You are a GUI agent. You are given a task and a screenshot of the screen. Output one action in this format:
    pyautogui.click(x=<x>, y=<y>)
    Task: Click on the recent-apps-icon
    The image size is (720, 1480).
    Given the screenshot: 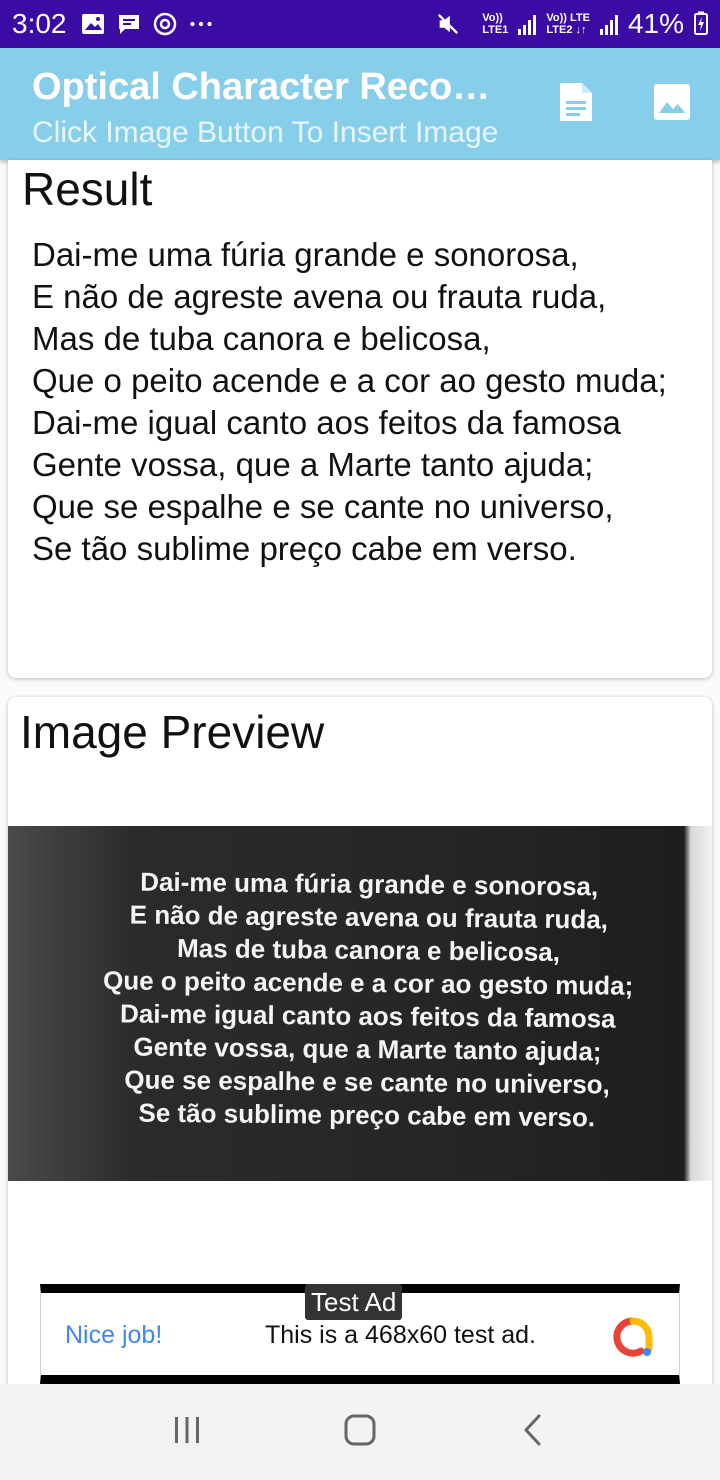 What is the action you would take?
    pyautogui.click(x=187, y=1432)
    